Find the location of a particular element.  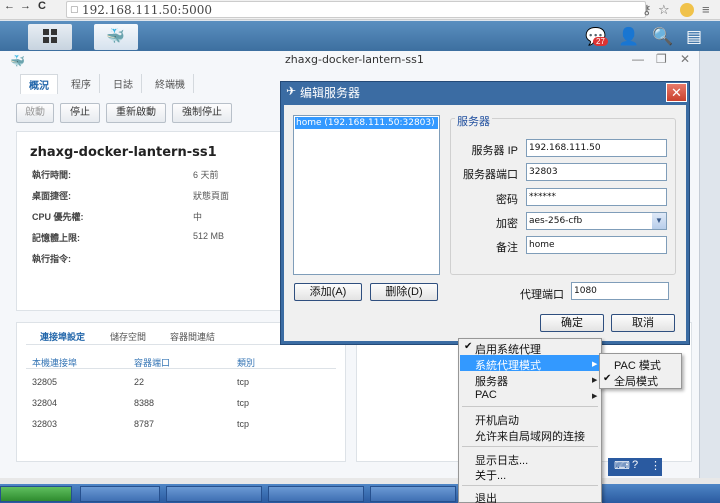

info-value: 6 天前 is located at coordinates (206, 175).